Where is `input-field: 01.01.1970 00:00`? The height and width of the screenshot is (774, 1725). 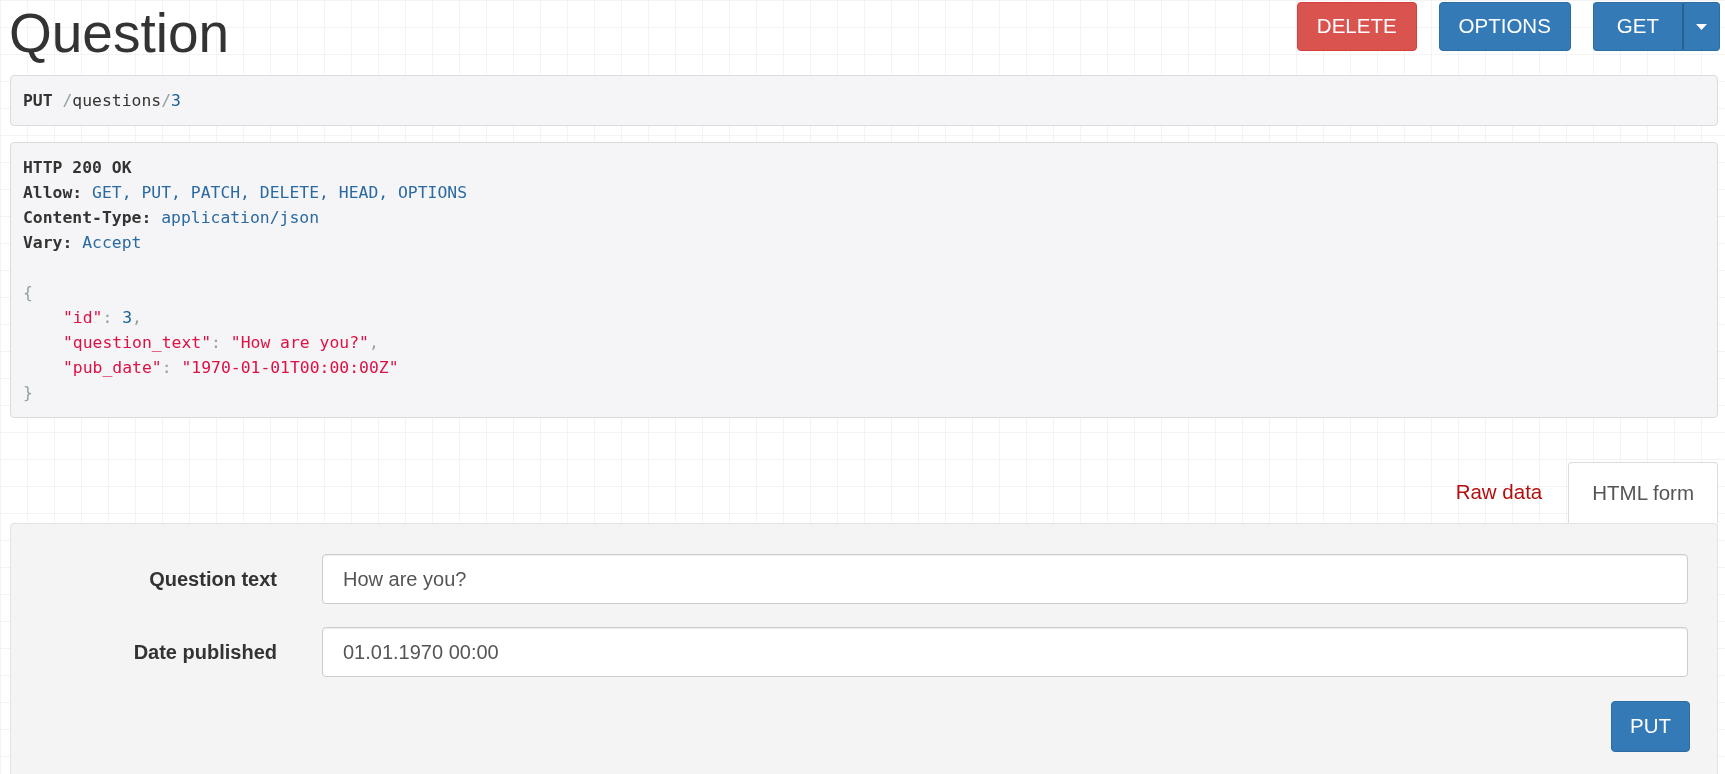 input-field: 01.01.1970 00:00 is located at coordinates (1005, 652).